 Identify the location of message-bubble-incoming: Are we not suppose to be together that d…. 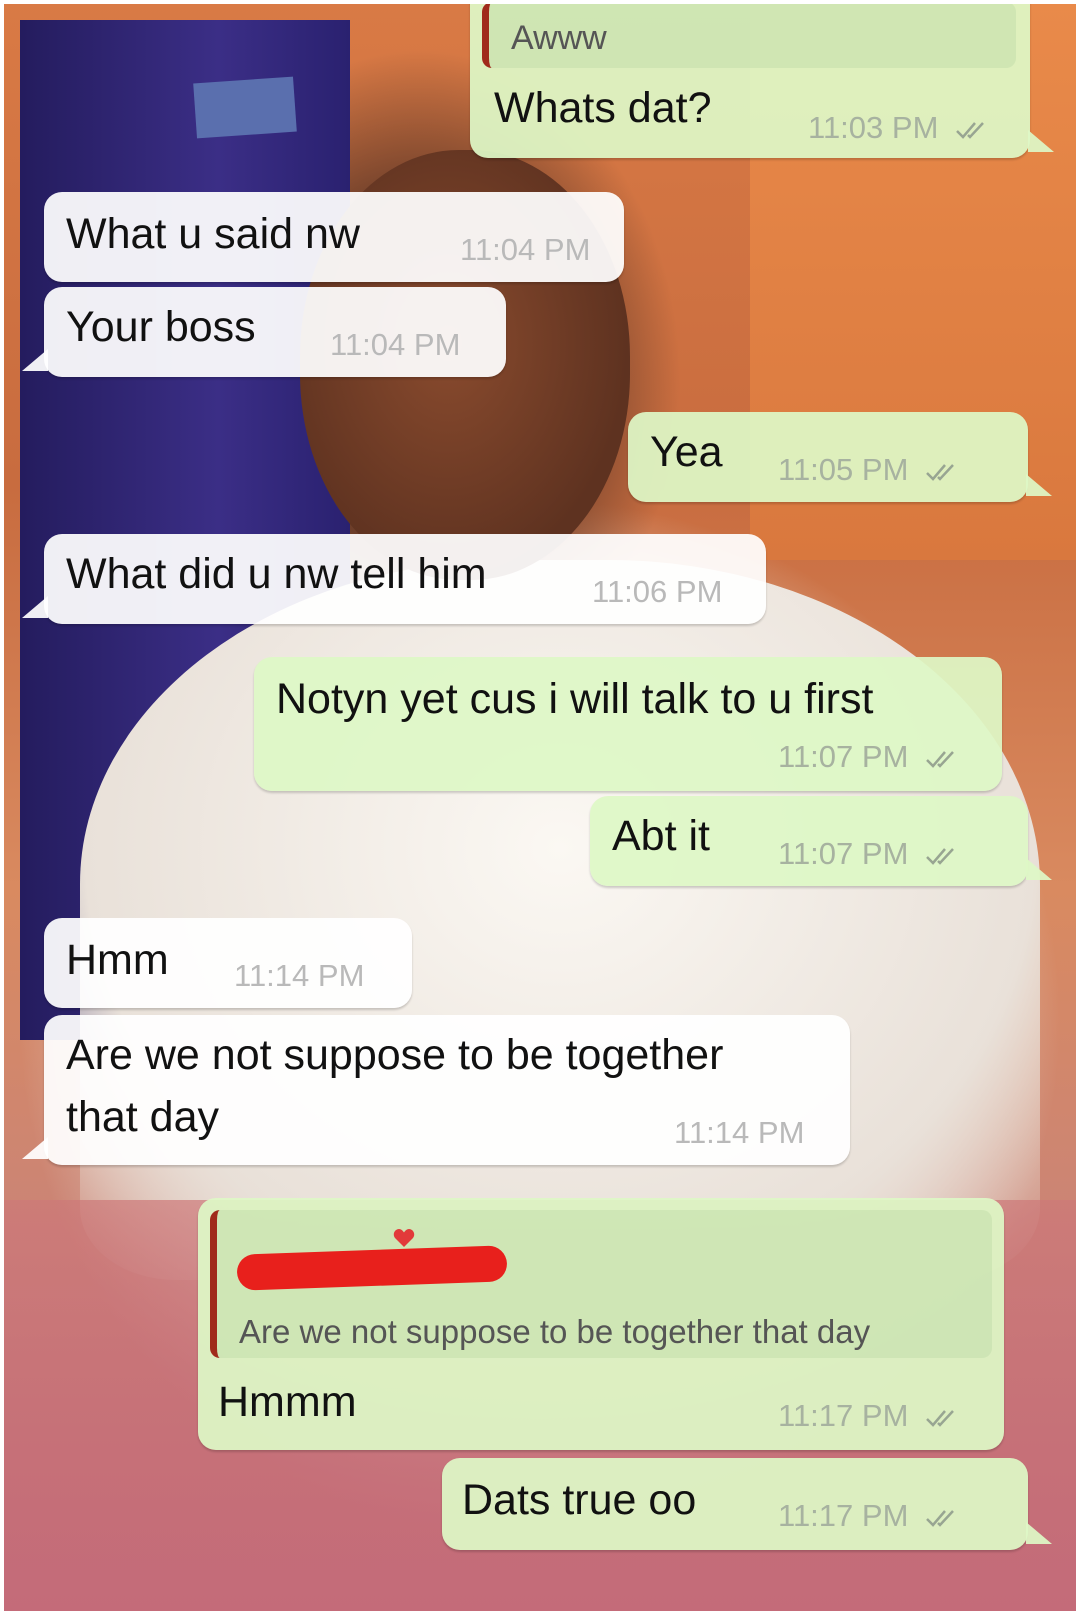
(436, 1090).